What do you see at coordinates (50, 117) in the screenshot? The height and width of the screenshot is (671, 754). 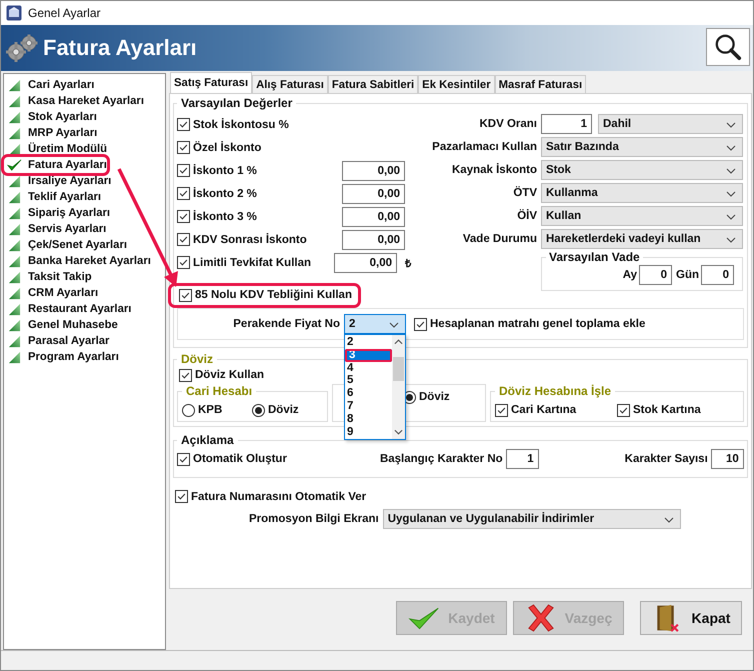 I see `menu-item: Stok Ayarları` at bounding box center [50, 117].